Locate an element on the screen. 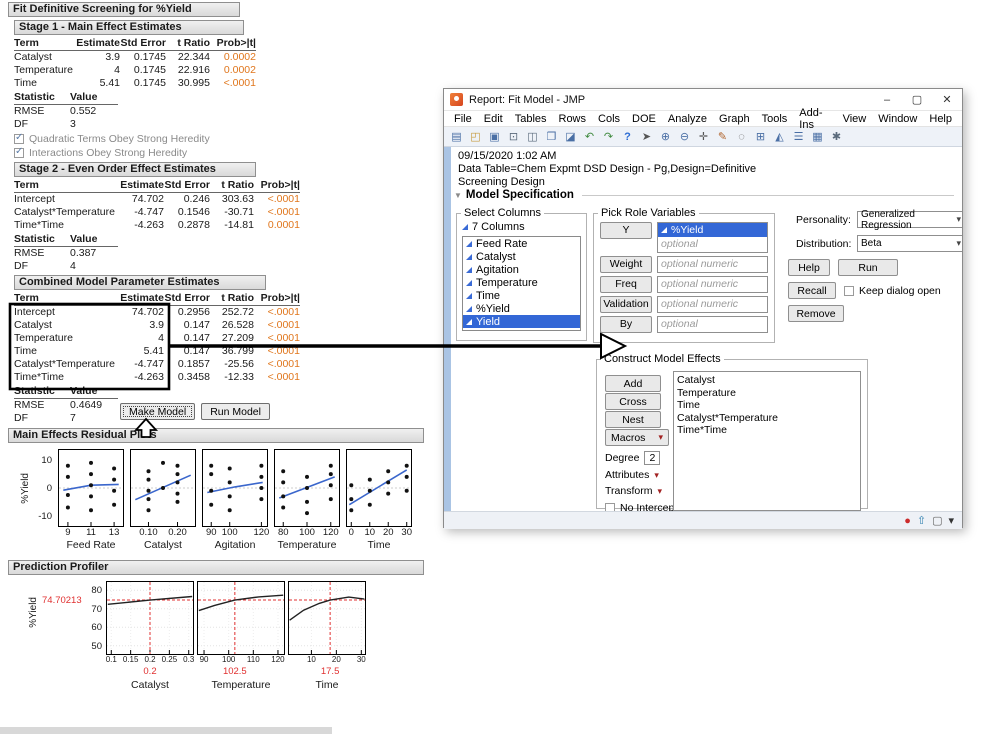  pointer-icon: ➤ is located at coordinates (646, 137).